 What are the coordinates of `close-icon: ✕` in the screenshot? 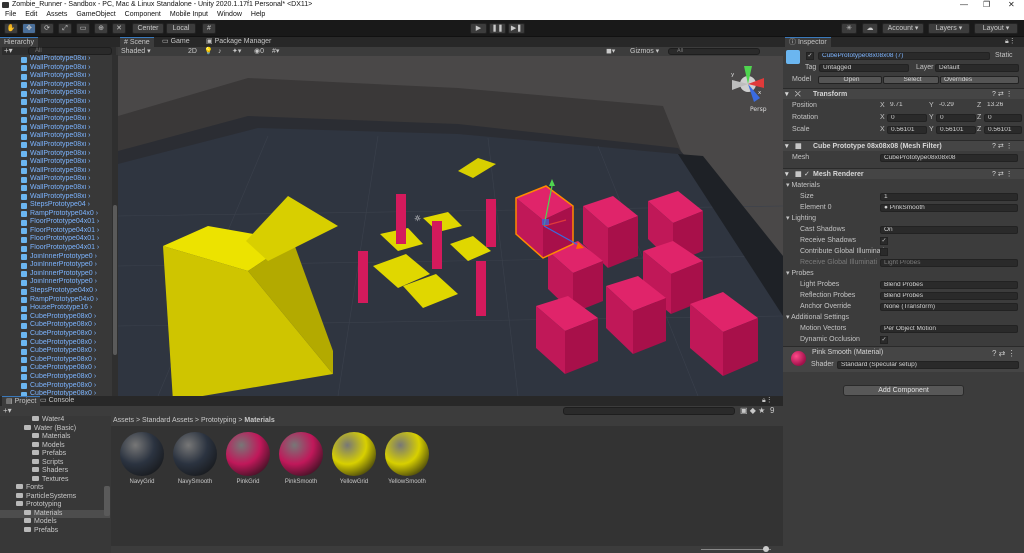 It's located at (1011, 5).